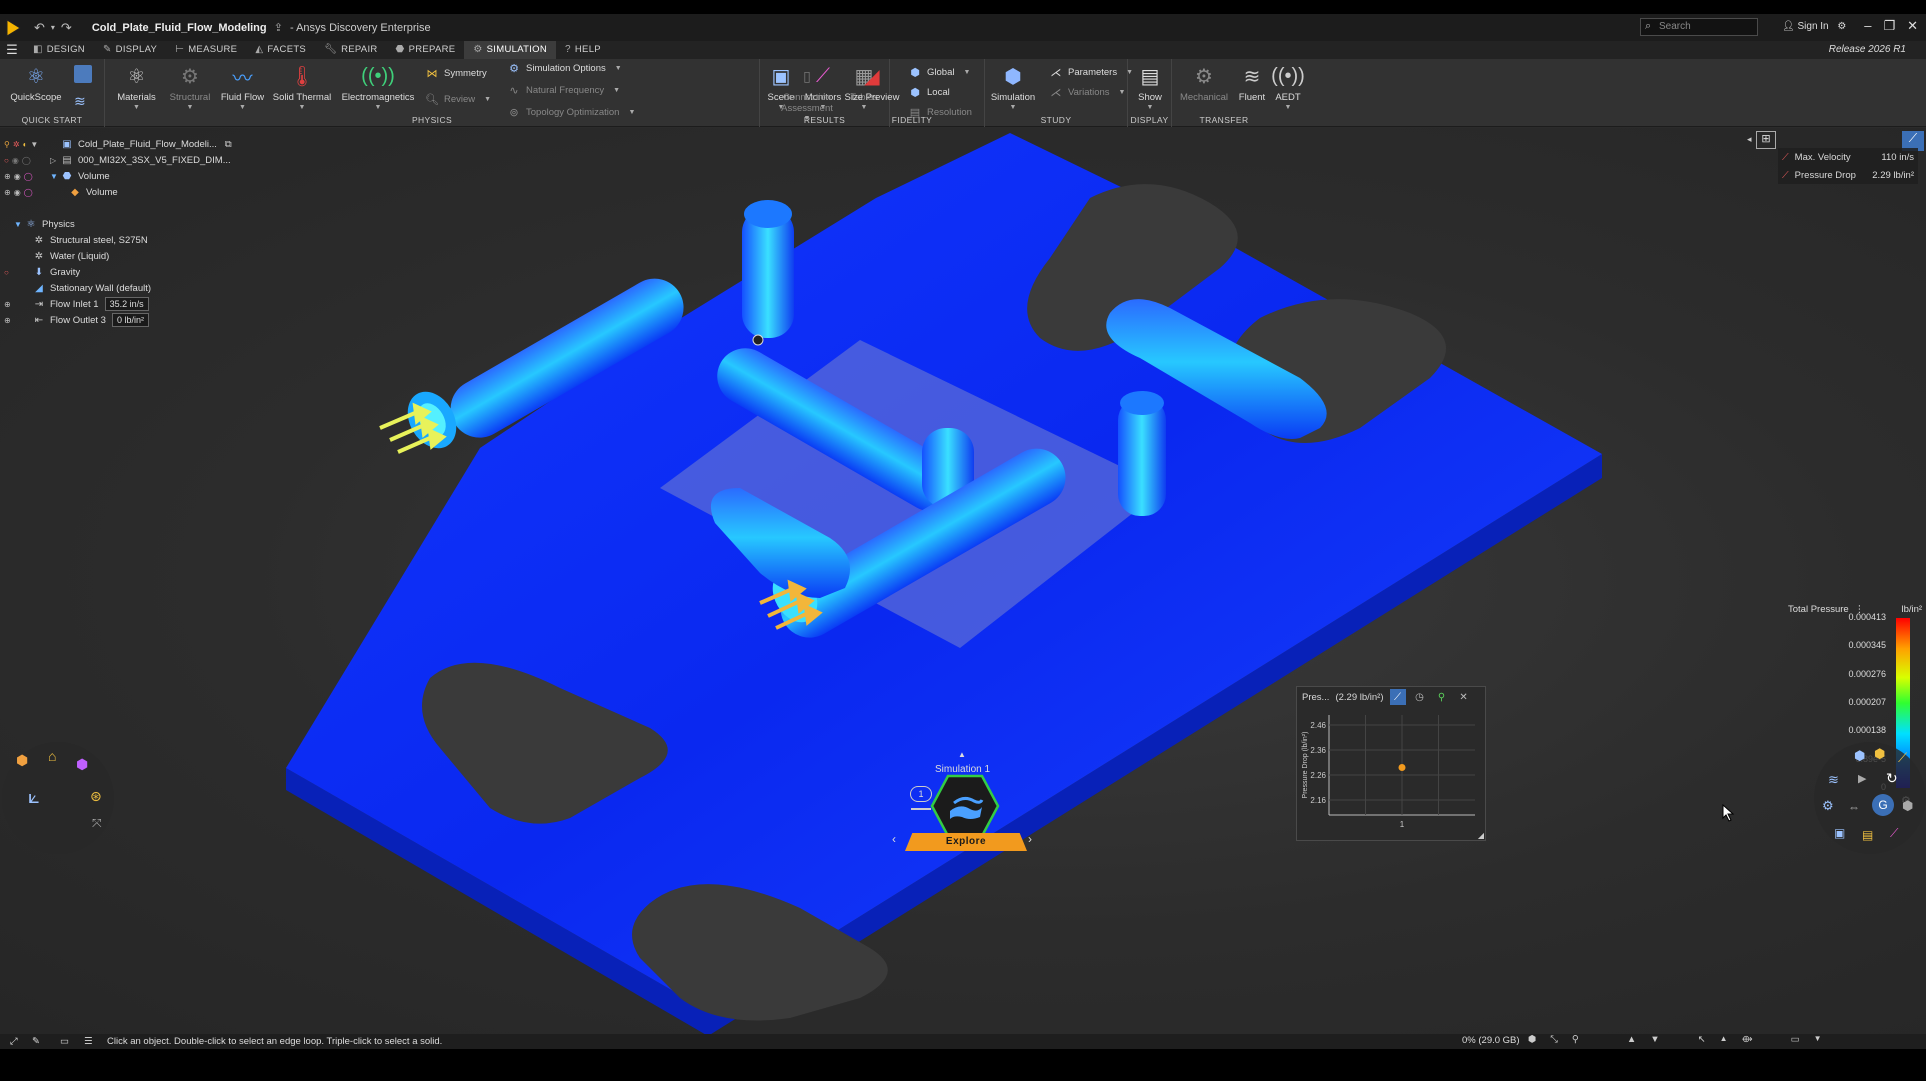 Image resolution: width=1926 pixels, height=1081 pixels. Describe the element at coordinates (64, 1041) in the screenshot. I see `comment-icon: ▭` at that location.